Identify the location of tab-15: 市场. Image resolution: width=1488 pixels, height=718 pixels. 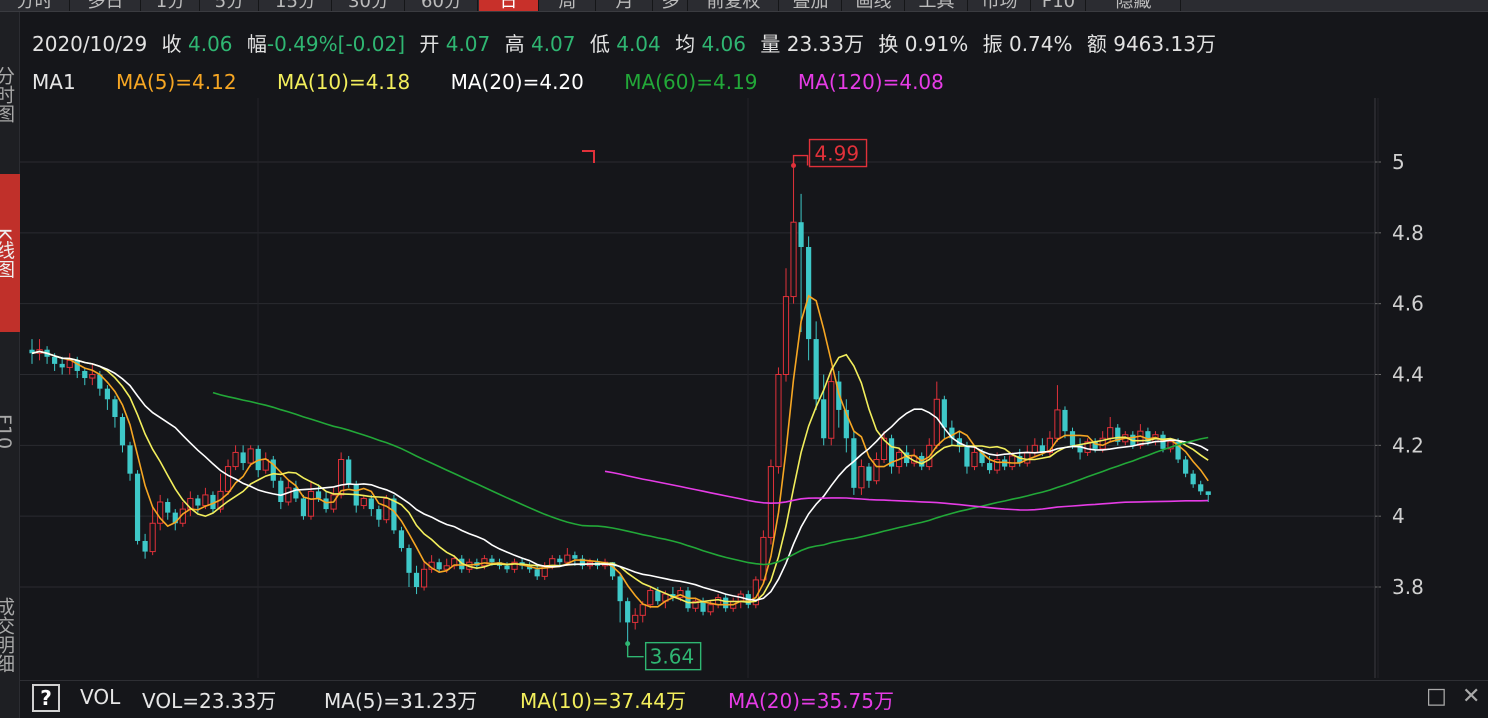
(1000, 5).